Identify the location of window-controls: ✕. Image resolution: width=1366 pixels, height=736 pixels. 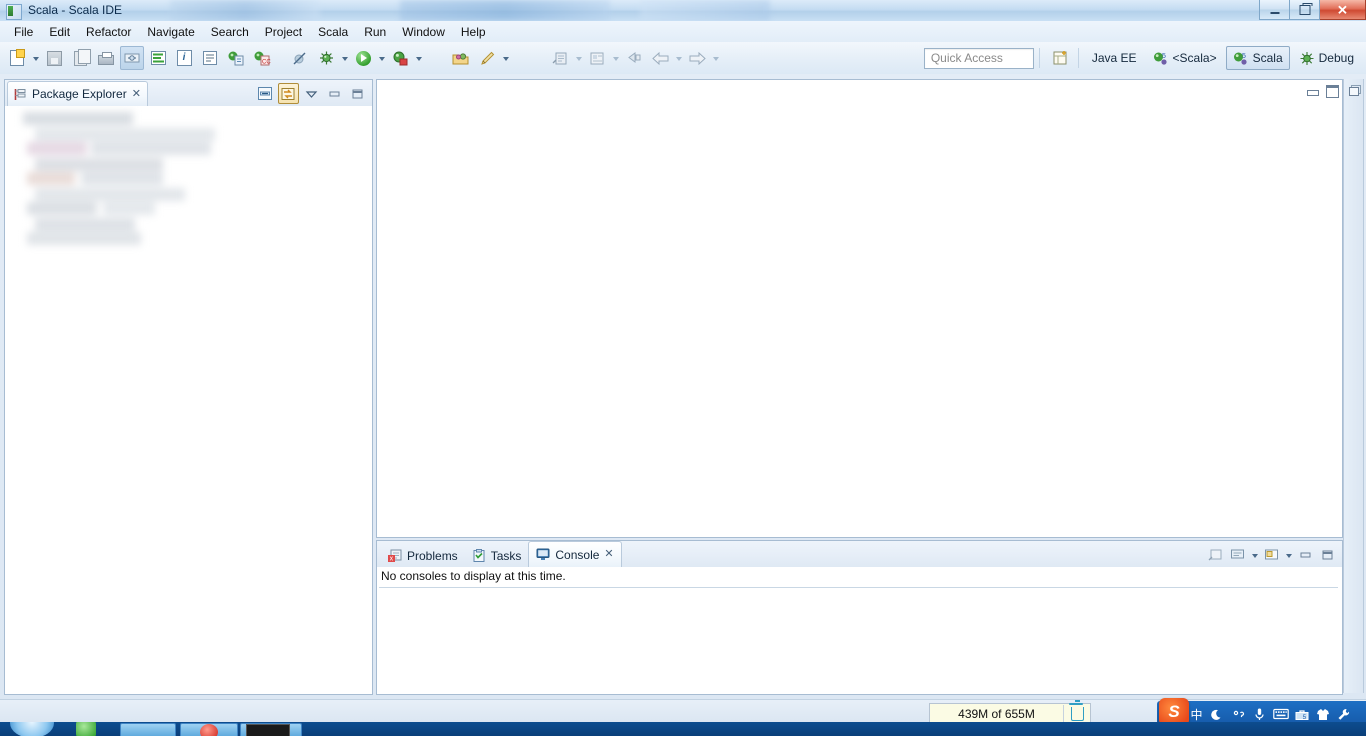
(1312, 10).